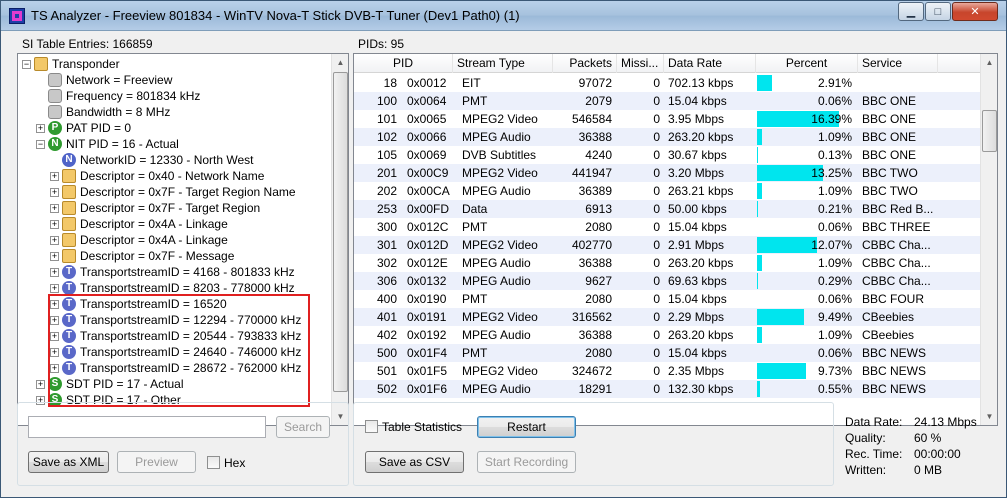  Describe the element at coordinates (110, 80) in the screenshot. I see `tree-node: Network = Freeview` at that location.